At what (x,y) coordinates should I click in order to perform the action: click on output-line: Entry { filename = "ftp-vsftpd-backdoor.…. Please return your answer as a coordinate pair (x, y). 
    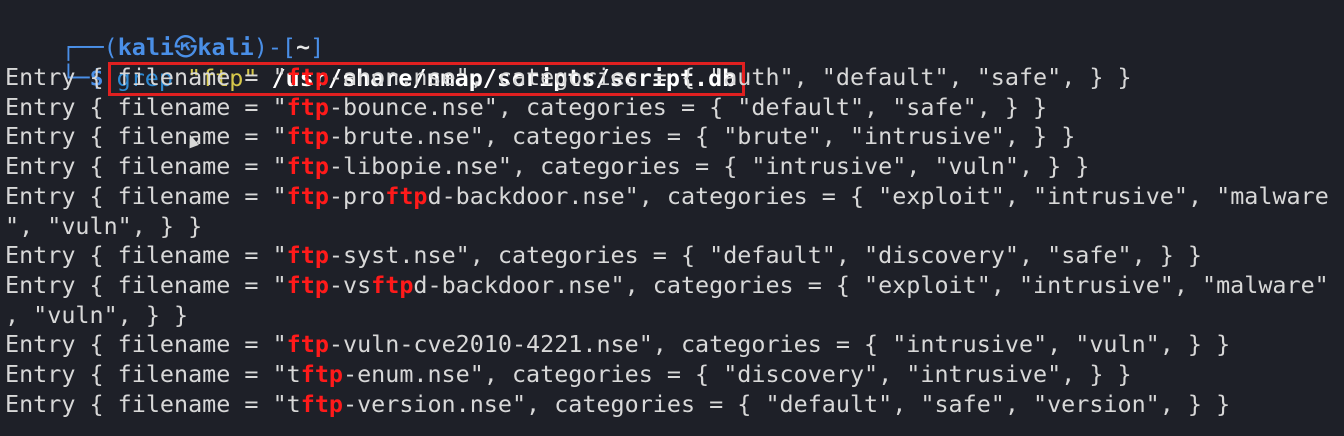
    Looking at the image, I should click on (667, 285).